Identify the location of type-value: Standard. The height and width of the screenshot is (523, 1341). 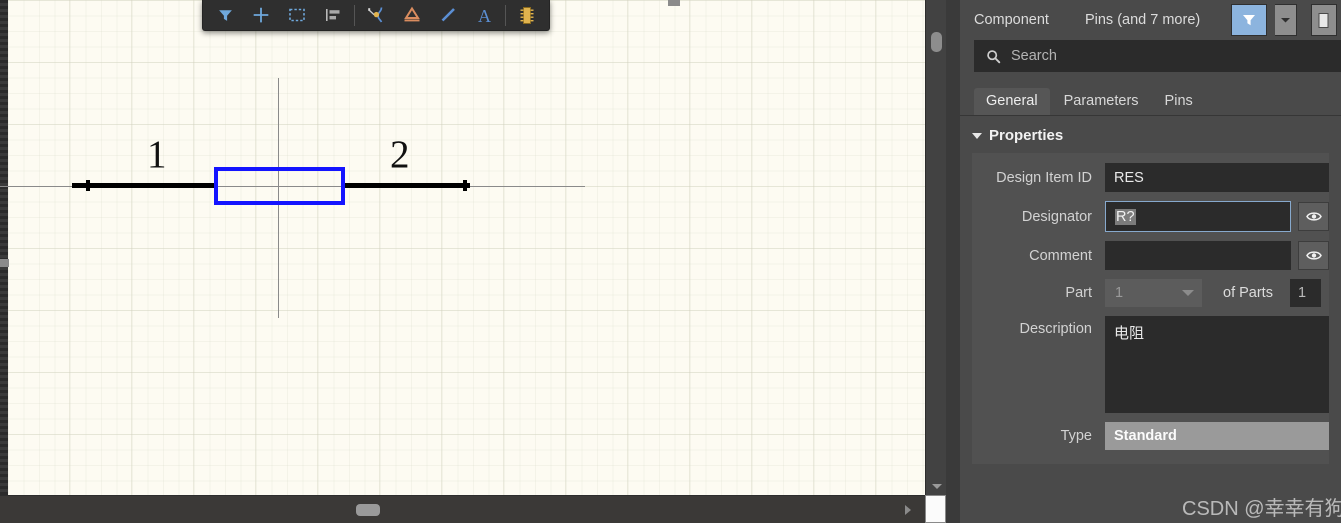
(1217, 436).